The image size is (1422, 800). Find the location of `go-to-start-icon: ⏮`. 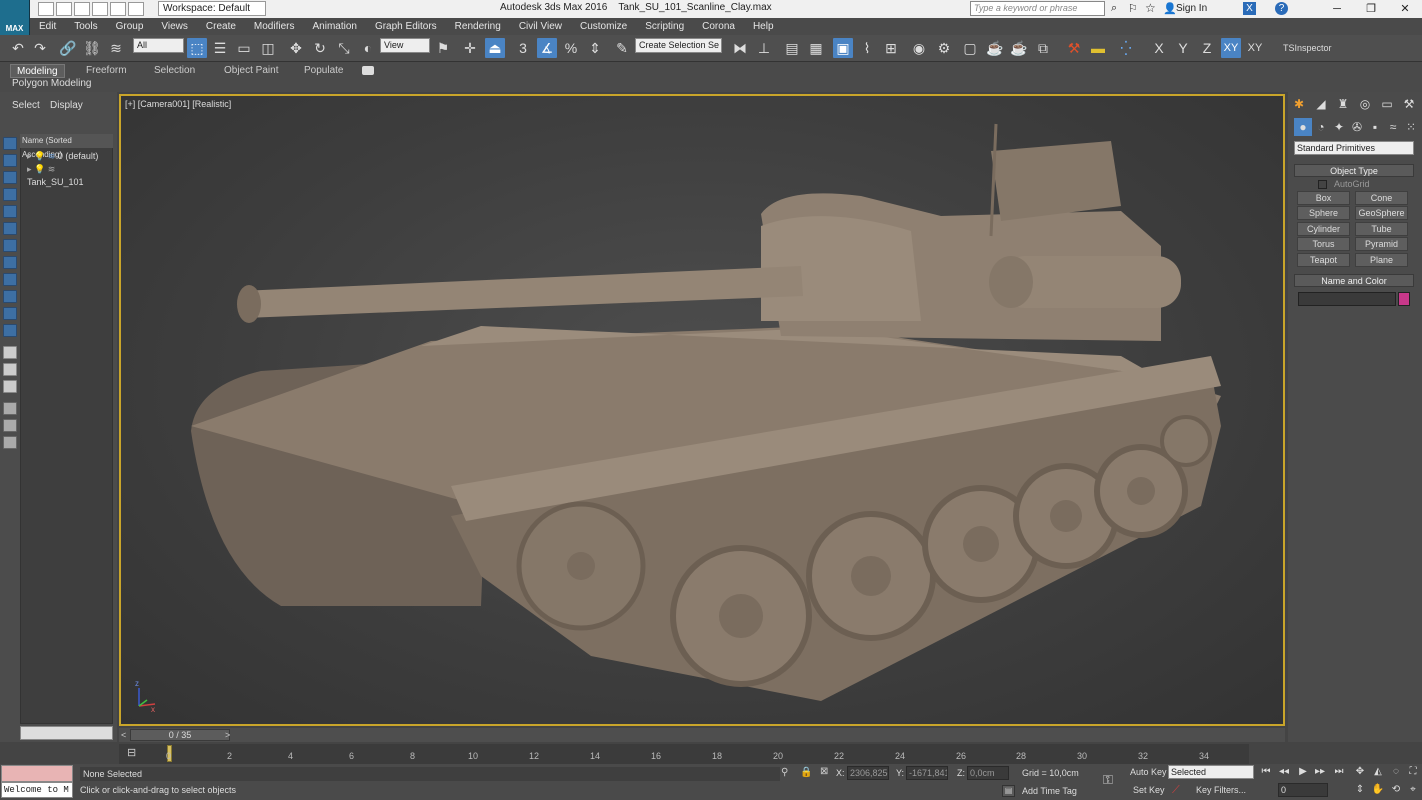

go-to-start-icon: ⏮ is located at coordinates (1266, 772).